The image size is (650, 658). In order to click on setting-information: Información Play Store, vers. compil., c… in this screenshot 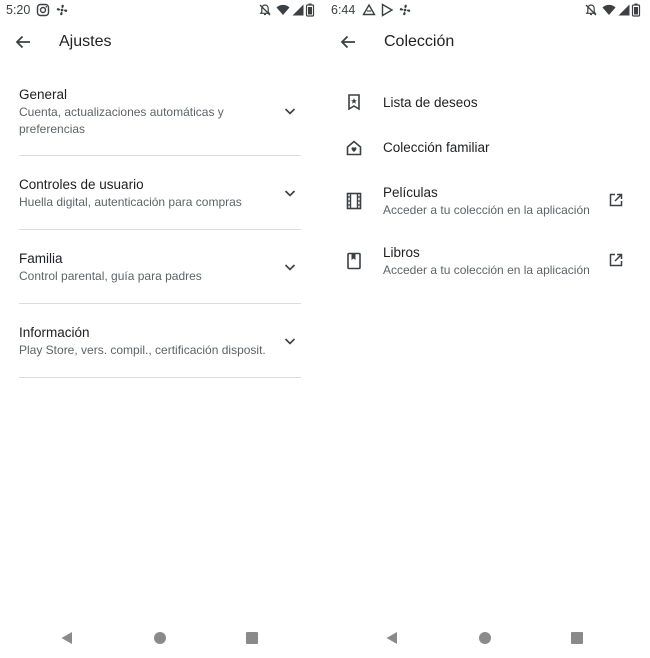, I will do `click(160, 343)`.